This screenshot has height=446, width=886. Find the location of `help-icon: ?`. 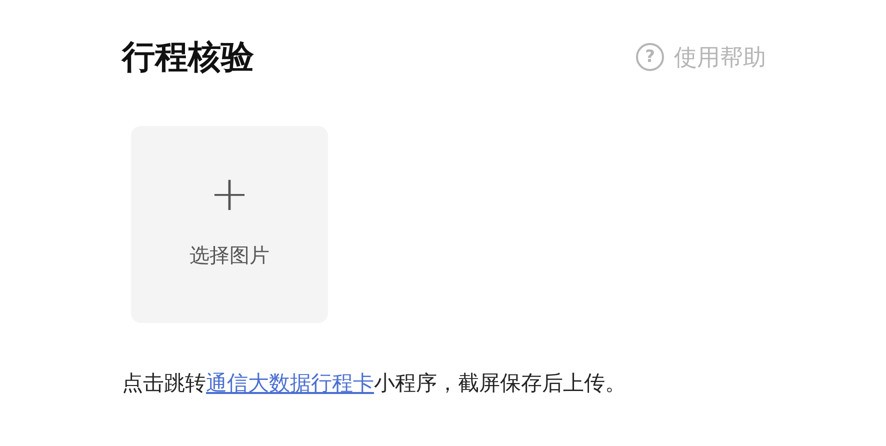

help-icon: ? is located at coordinates (650, 57).